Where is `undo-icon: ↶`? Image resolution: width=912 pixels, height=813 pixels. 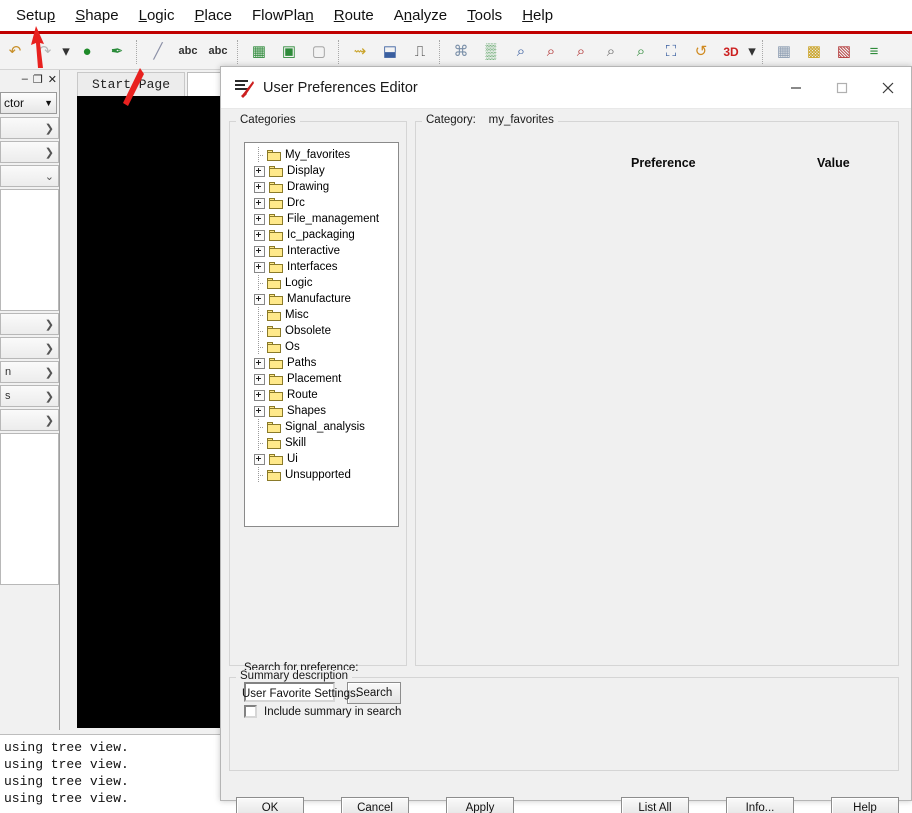 undo-icon: ↶ is located at coordinates (15, 52).